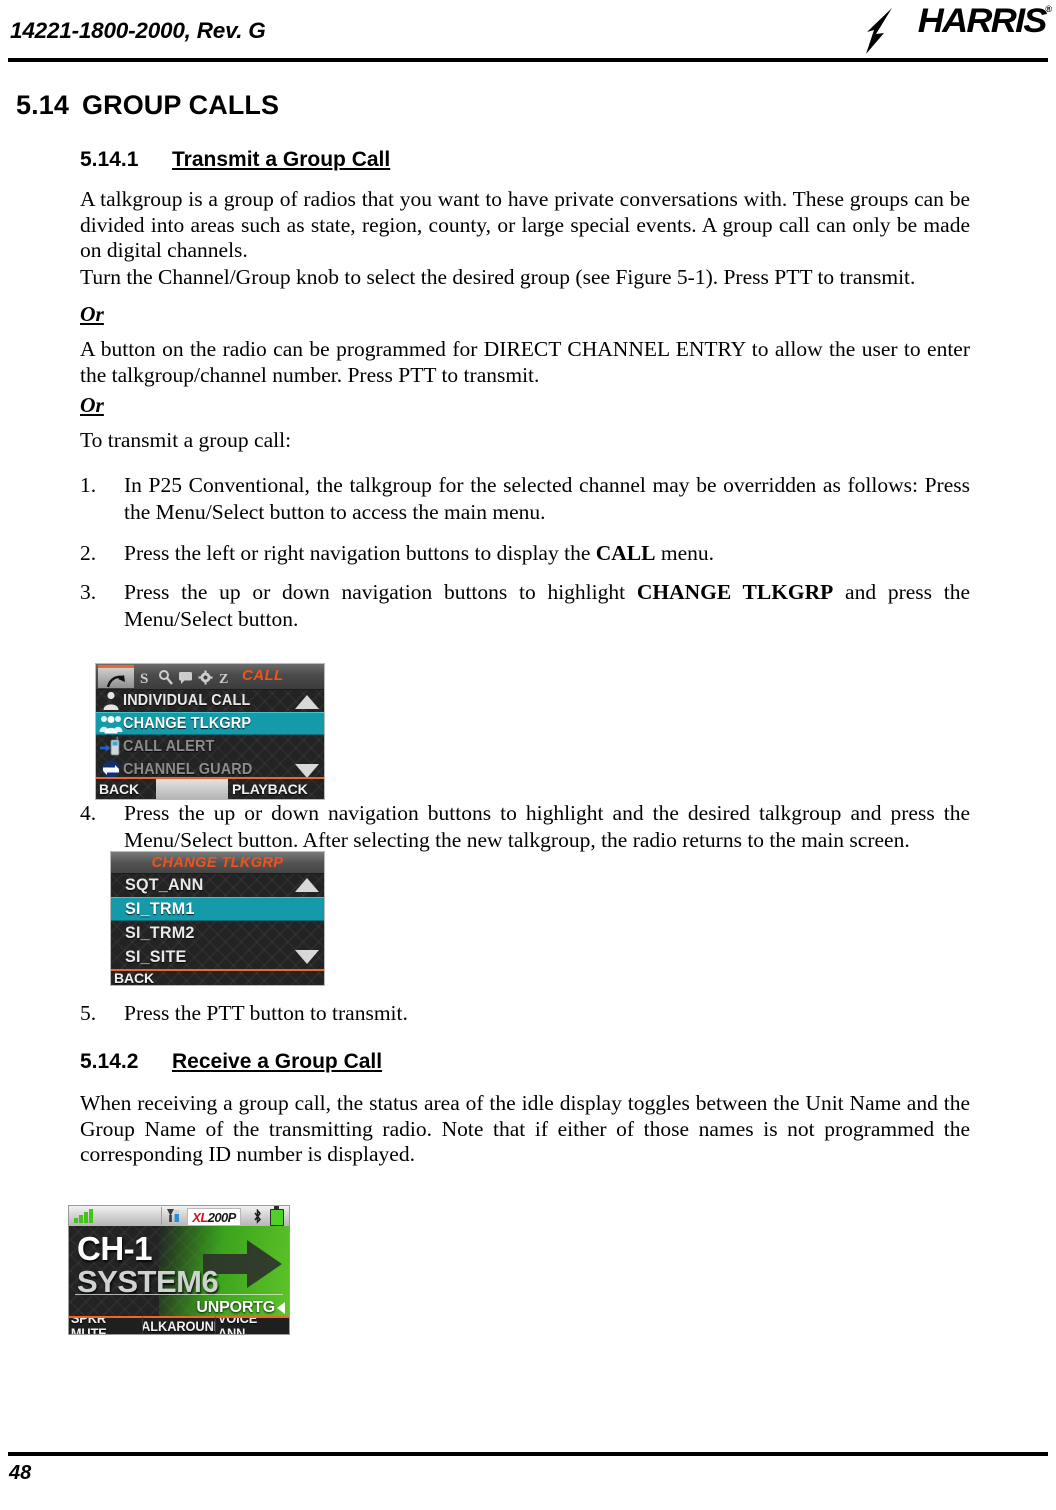 The width and height of the screenshot is (1056, 1510). I want to click on menu-item-individual-call: INDIVIDUAL CALL, so click(210, 700).